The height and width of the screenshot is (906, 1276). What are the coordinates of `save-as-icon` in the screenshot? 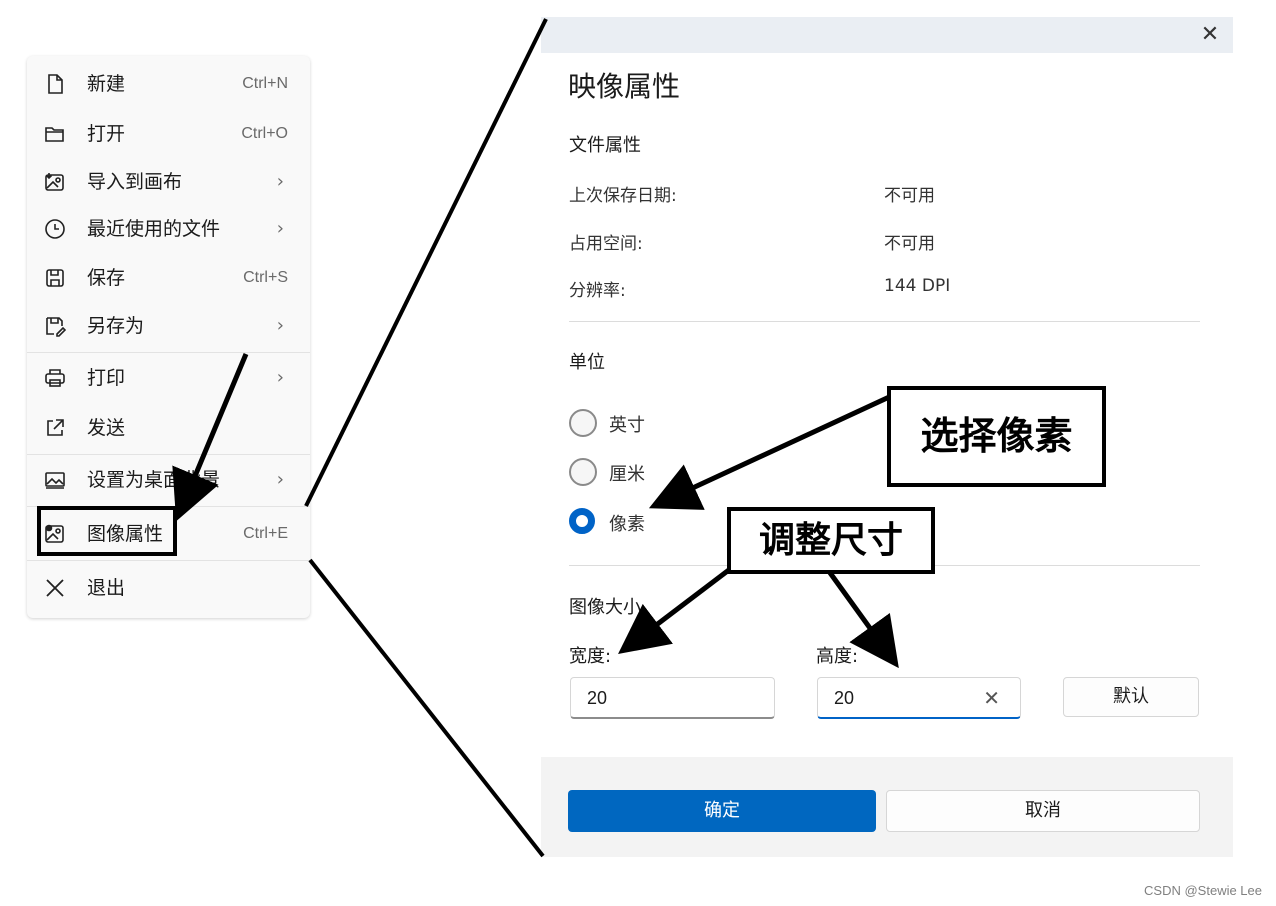 It's located at (55, 326).